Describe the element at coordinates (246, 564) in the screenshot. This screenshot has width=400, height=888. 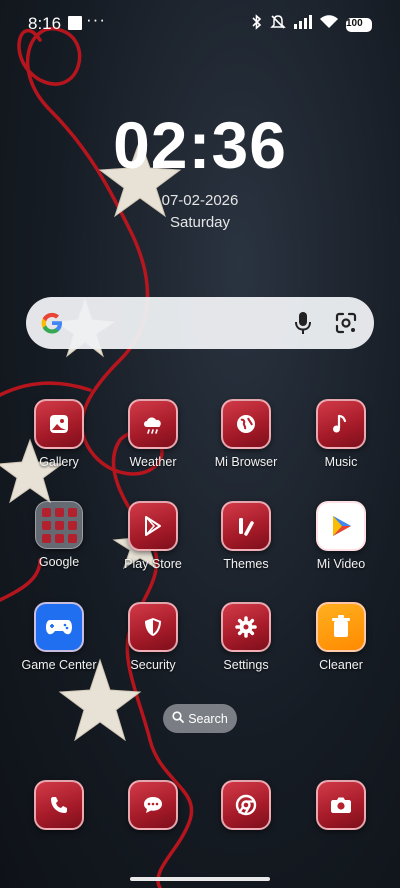
I see `app-label: Themes` at that location.